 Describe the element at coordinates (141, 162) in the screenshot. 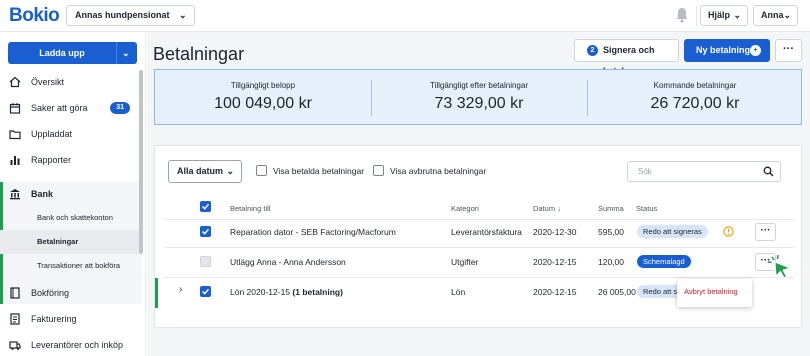

I see `sidebar-scrollbar` at that location.